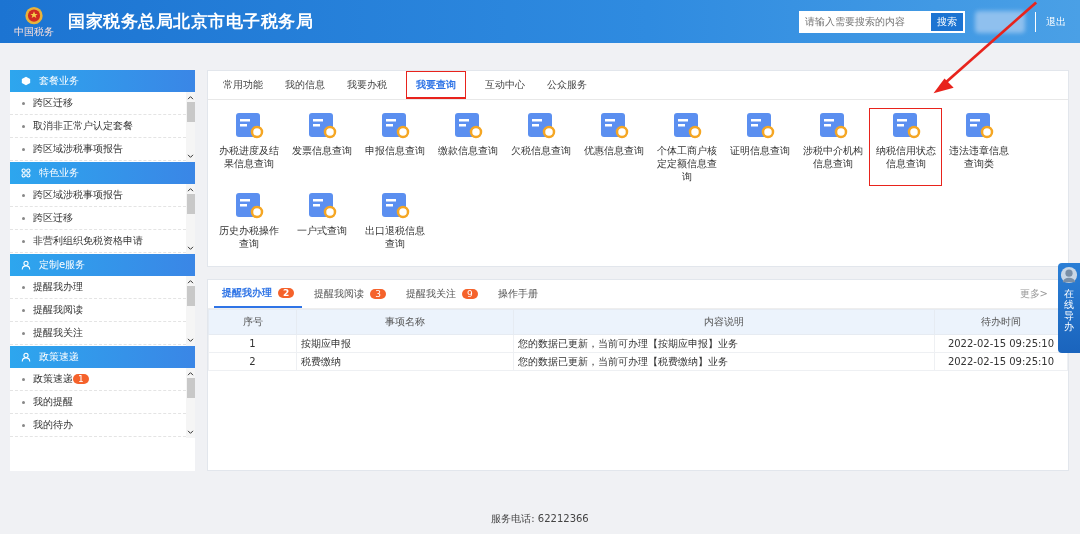  Describe the element at coordinates (832, 147) in the screenshot. I see `function-item: 涉税中介机构信息查询` at that location.